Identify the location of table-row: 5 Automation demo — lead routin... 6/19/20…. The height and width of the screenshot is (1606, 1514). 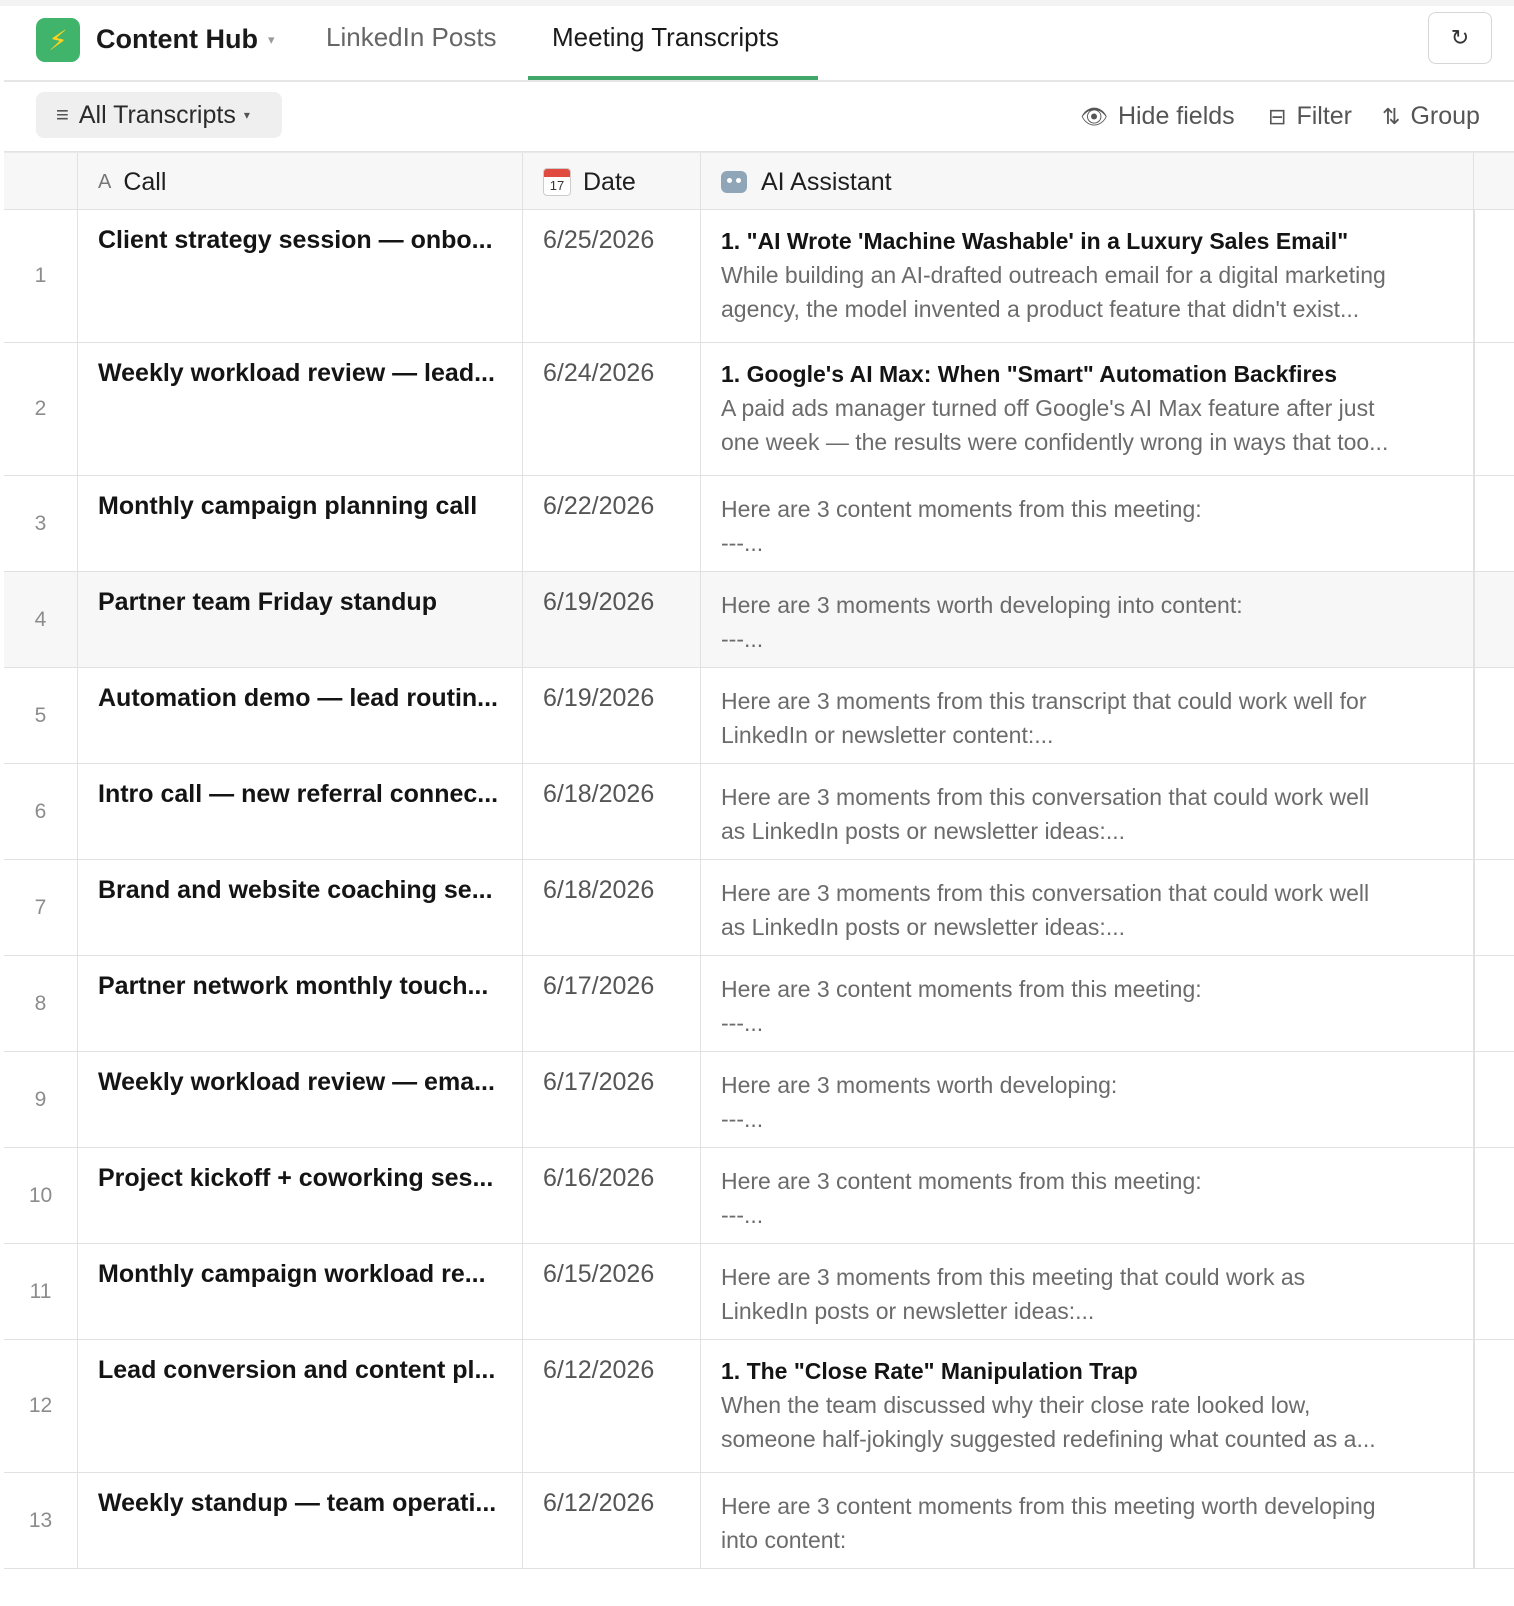
(759, 716).